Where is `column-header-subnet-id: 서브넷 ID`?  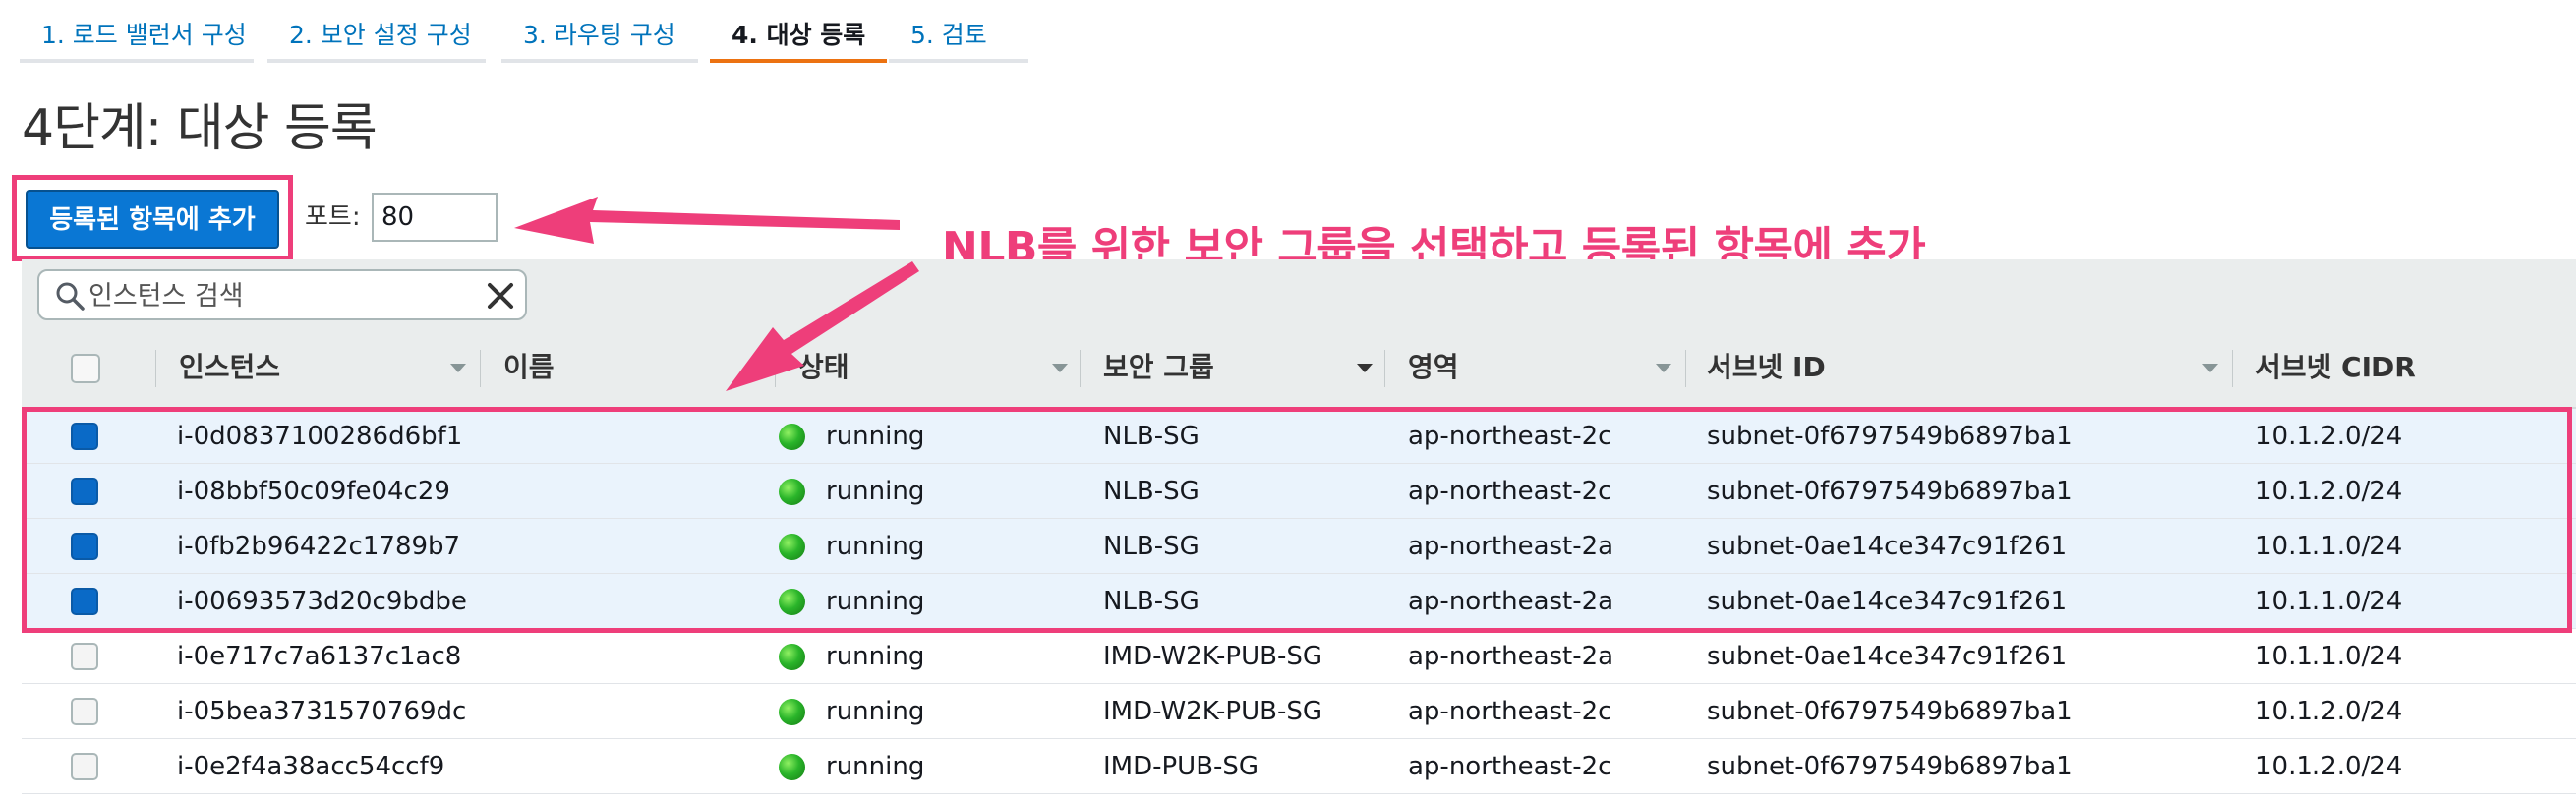
column-header-subnet-id: 서브넷 ID is located at coordinates (1958, 367).